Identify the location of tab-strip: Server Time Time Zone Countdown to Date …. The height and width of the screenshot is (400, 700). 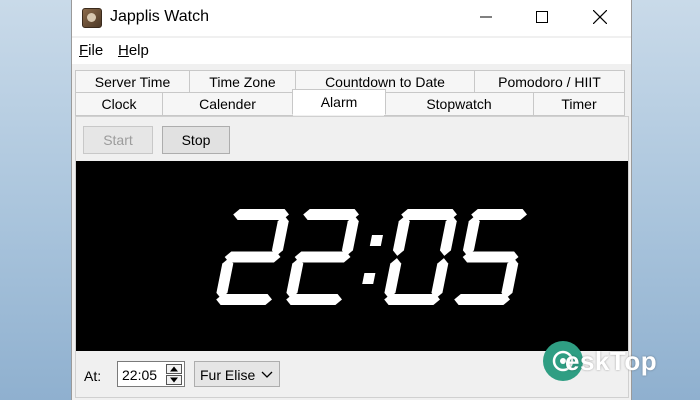
(351, 92).